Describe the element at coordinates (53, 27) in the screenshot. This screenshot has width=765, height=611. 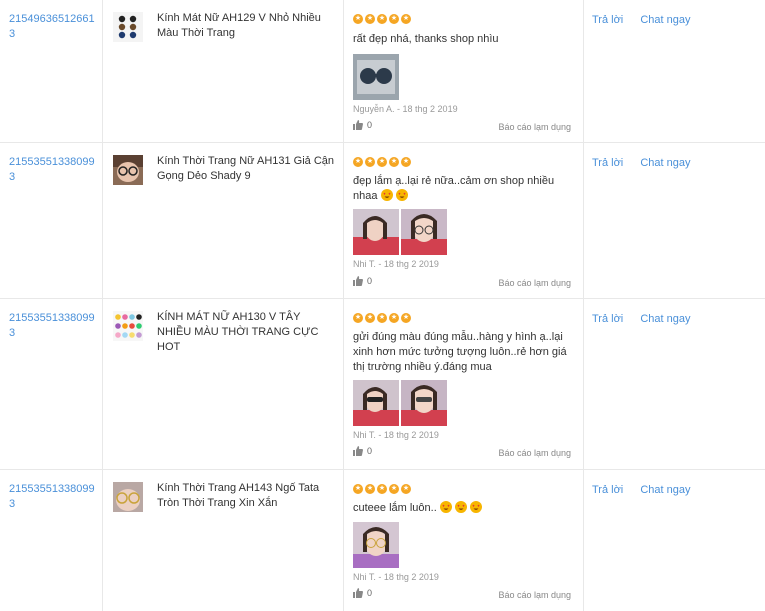
I see `order-id-link: 215496365126613` at that location.